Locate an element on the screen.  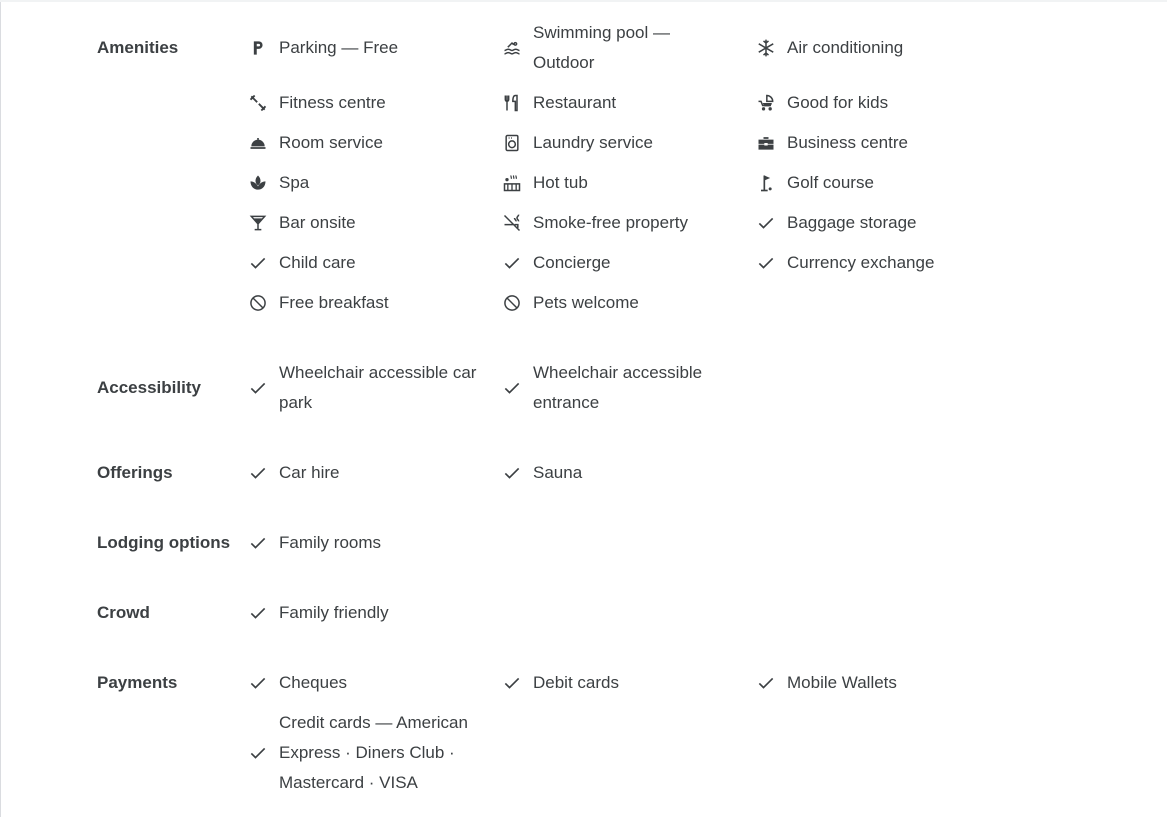
section-crowd: Crowd Family friendly is located at coordinates (547, 613).